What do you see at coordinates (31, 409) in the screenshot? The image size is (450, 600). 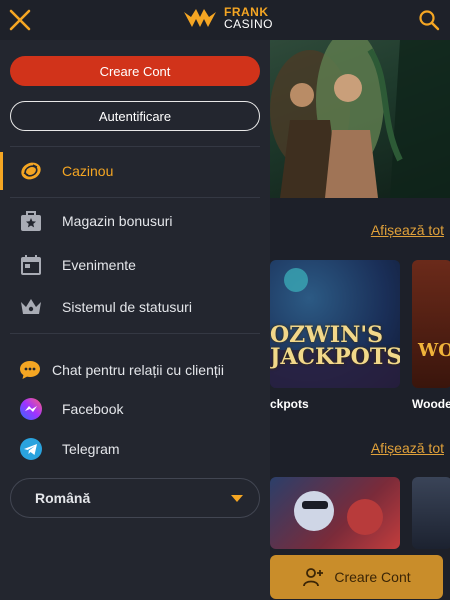 I see `messenger-icon` at bounding box center [31, 409].